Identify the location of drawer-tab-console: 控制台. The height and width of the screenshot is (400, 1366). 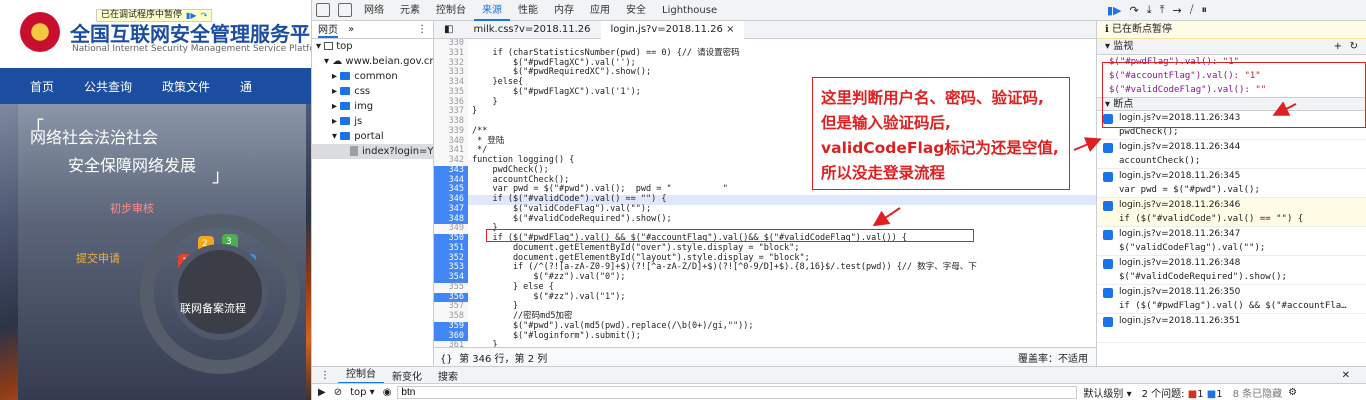
(361, 375).